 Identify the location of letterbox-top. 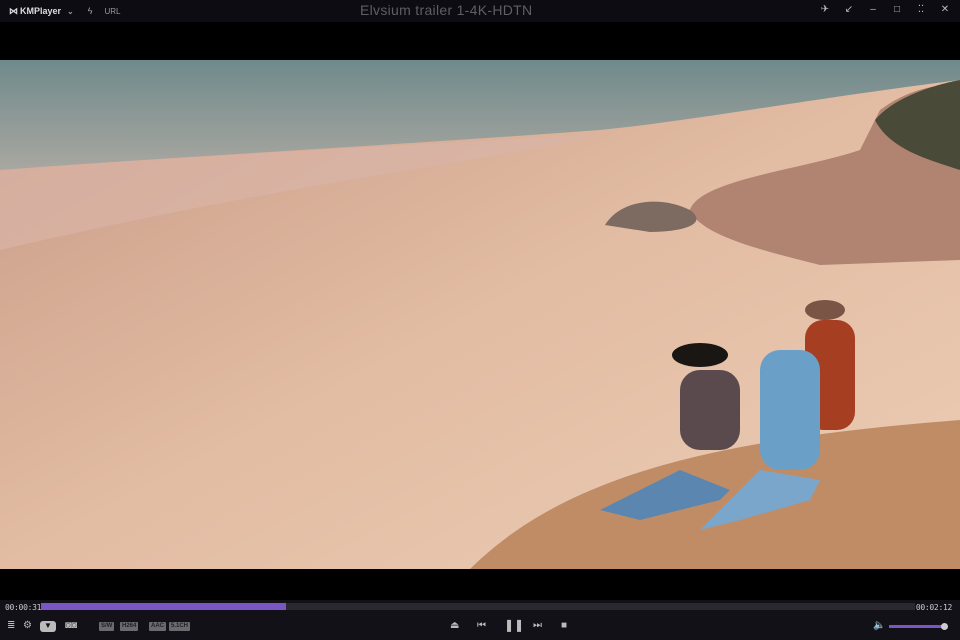
(480, 41).